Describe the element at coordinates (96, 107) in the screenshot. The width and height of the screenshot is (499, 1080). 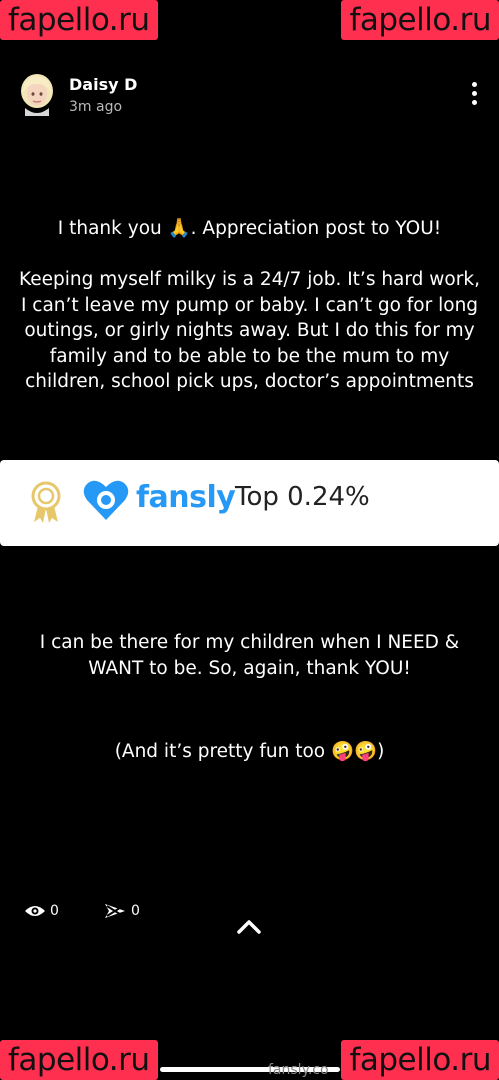
I see `post-timestamp: 3m ago` at that location.